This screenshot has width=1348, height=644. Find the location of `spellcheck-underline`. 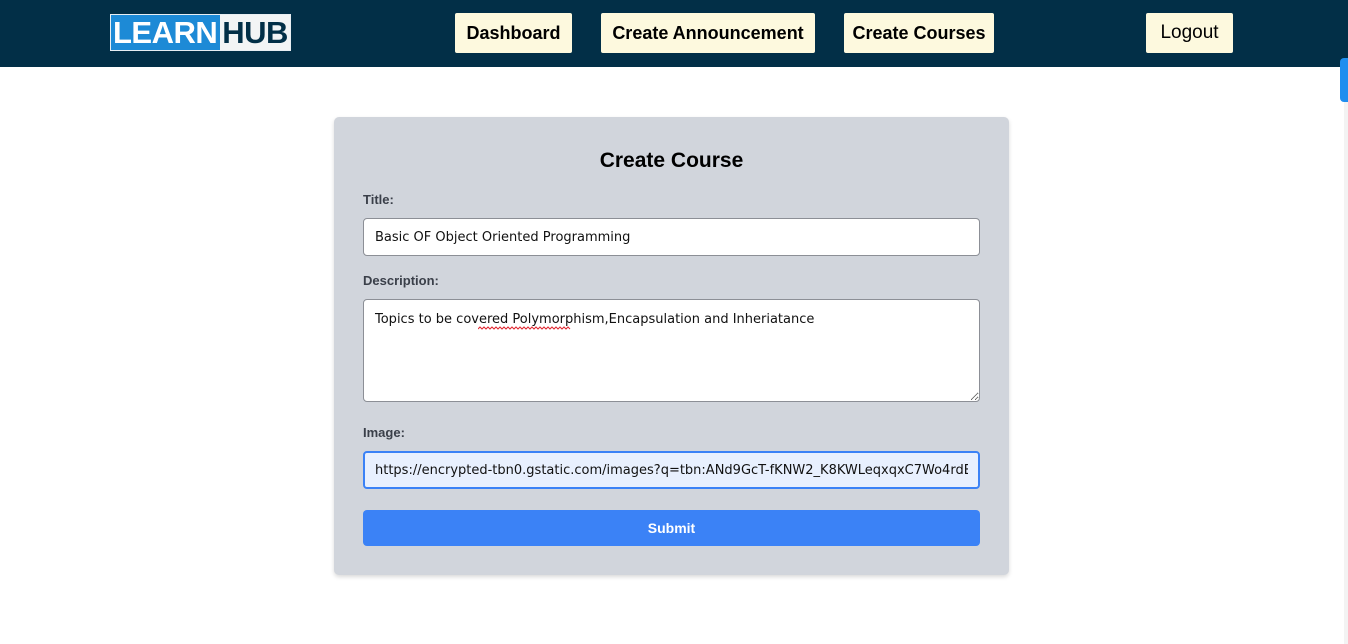

spellcheck-underline is located at coordinates (524, 328).